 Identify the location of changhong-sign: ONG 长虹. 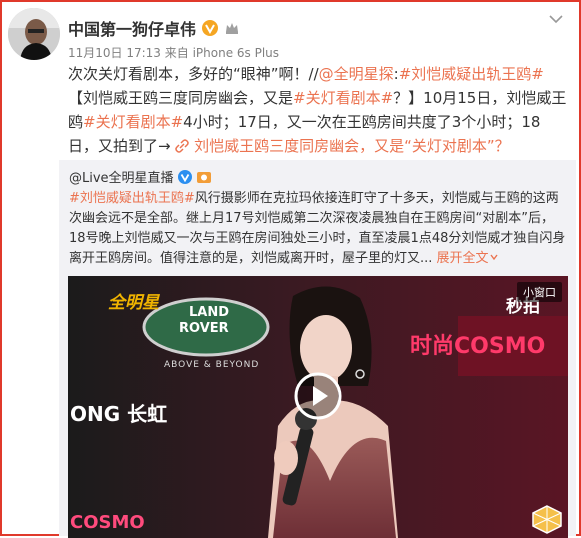
(119, 414).